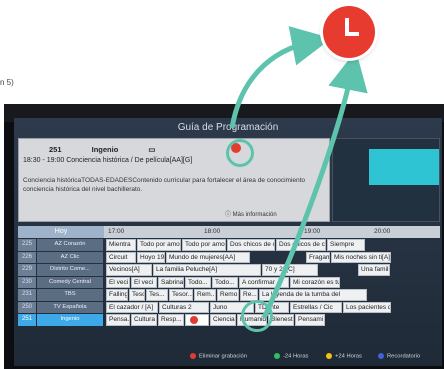 Image resolution: width=444 pixels, height=369 pixels. What do you see at coordinates (349, 32) in the screenshot?
I see `clock-record-icon` at bounding box center [349, 32].